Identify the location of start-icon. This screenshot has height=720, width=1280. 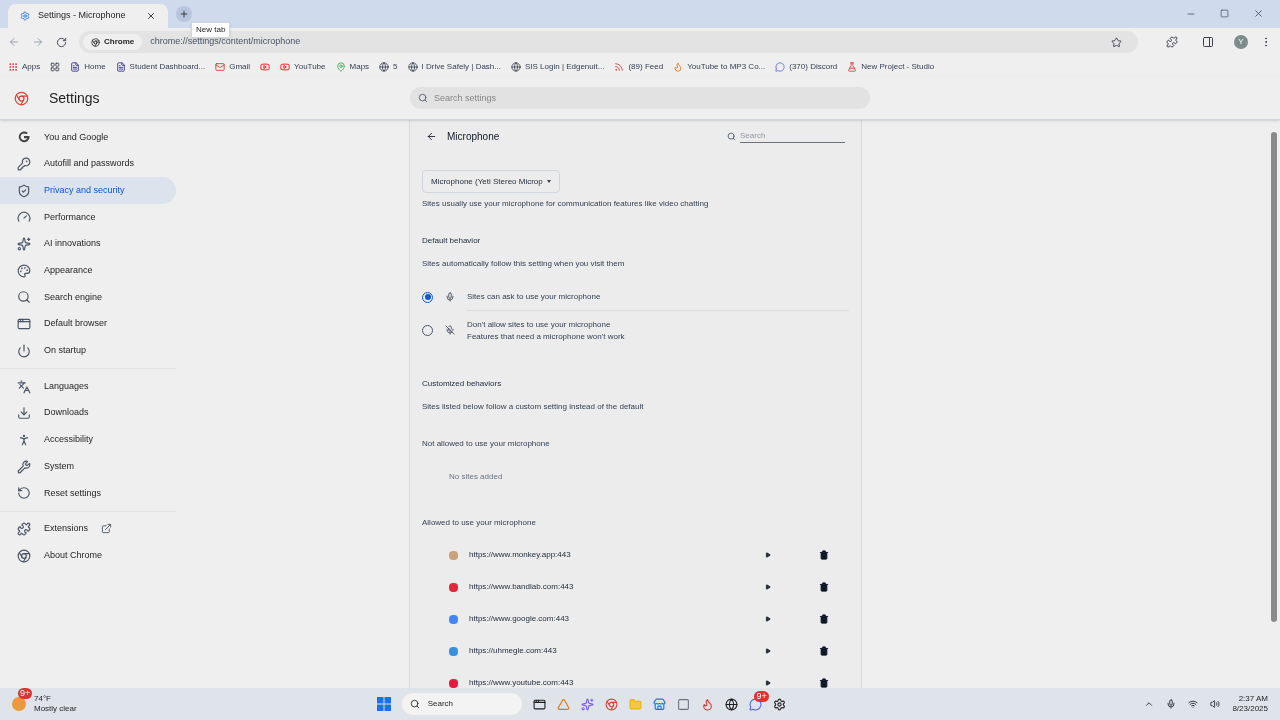
(383, 704).